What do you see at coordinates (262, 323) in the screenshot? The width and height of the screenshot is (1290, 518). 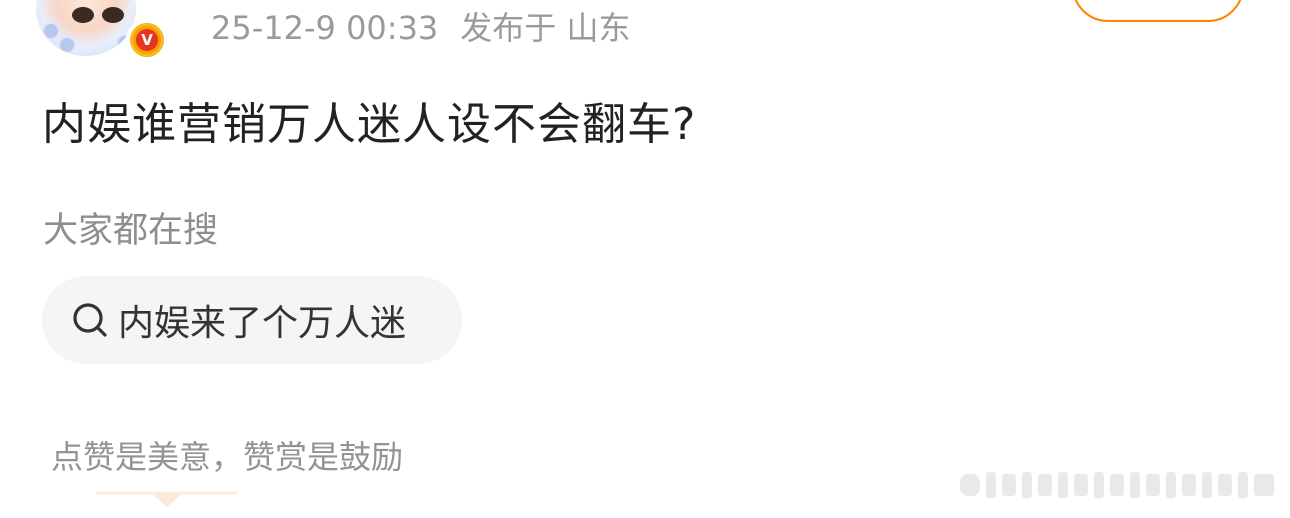 I see `trending-search-query: 内娱来了个万人迷` at bounding box center [262, 323].